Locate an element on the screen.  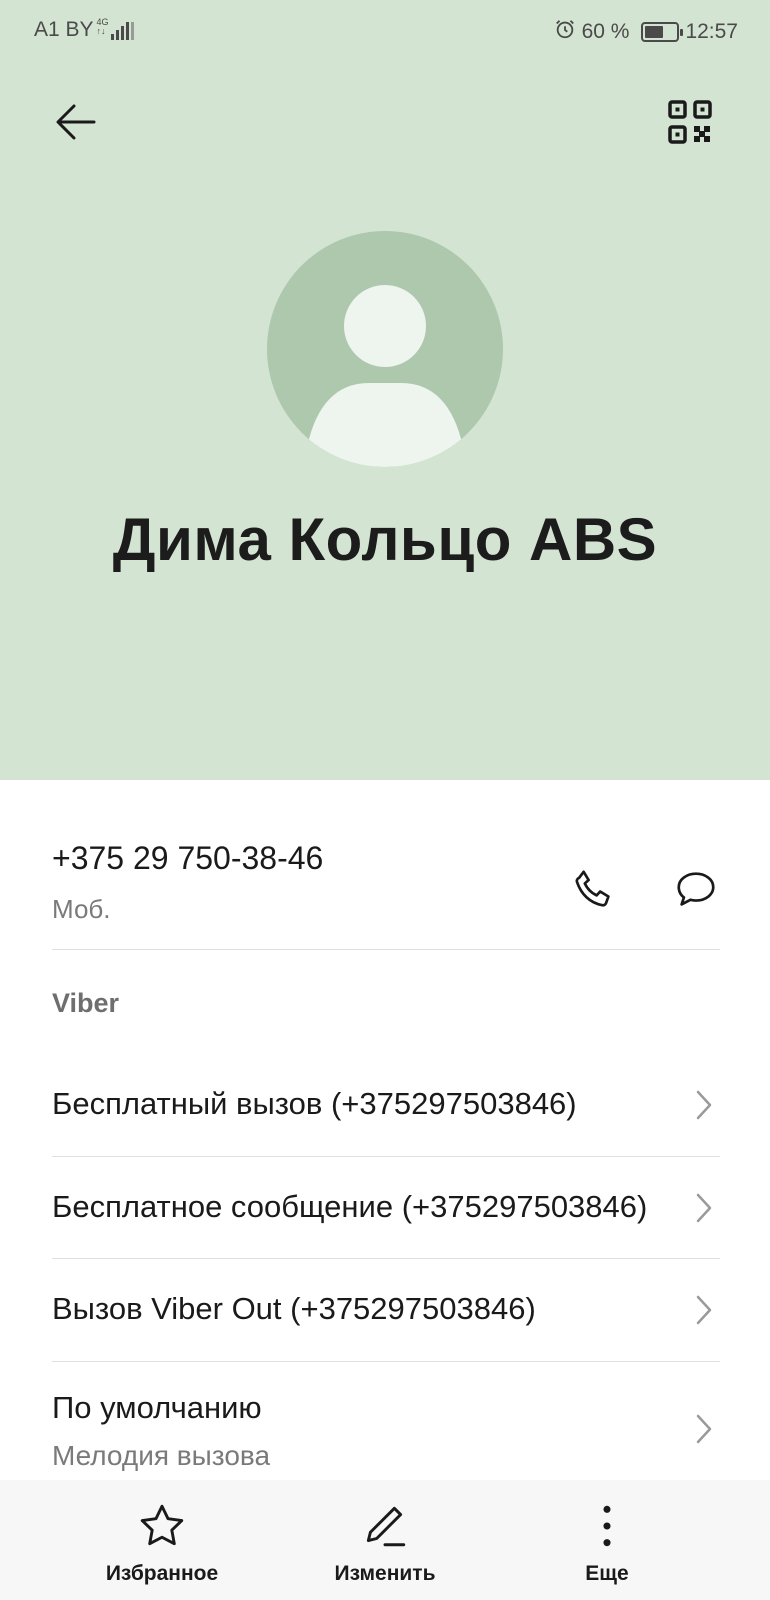
viber-free-call-label: Бесплатный вызов (+375297503846) is located at coordinates (314, 1103).